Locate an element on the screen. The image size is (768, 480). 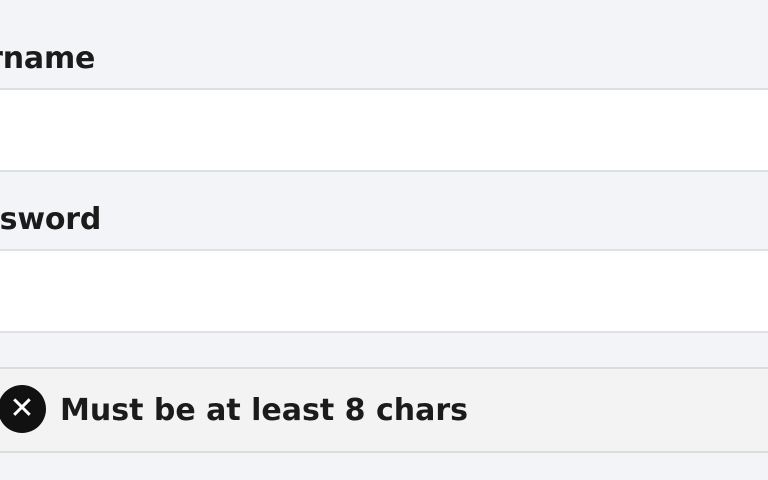
username-label: ername is located at coordinates (48, 58).